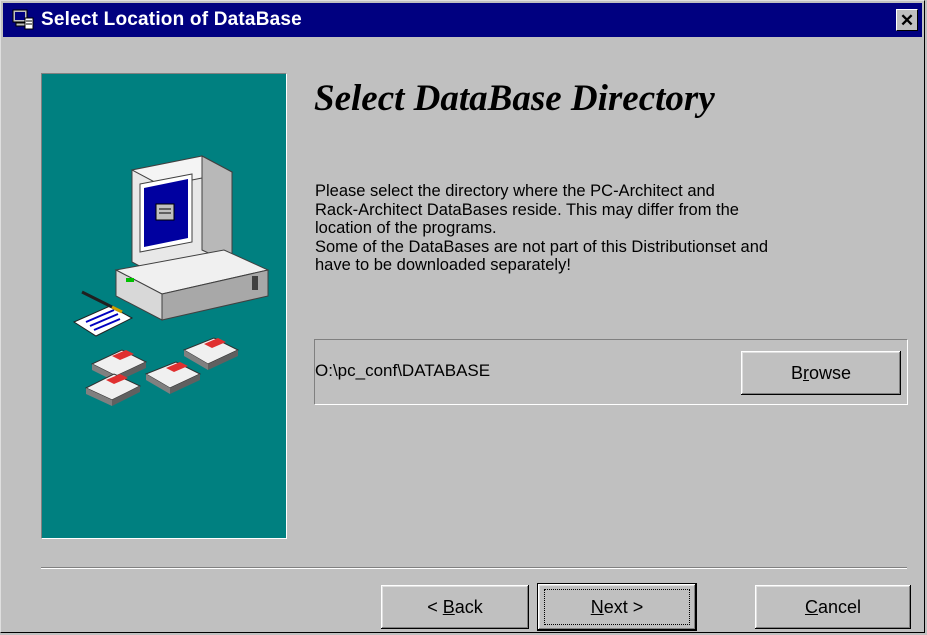  What do you see at coordinates (171, 19) in the screenshot?
I see `window-title: Select Location of DataBase` at bounding box center [171, 19].